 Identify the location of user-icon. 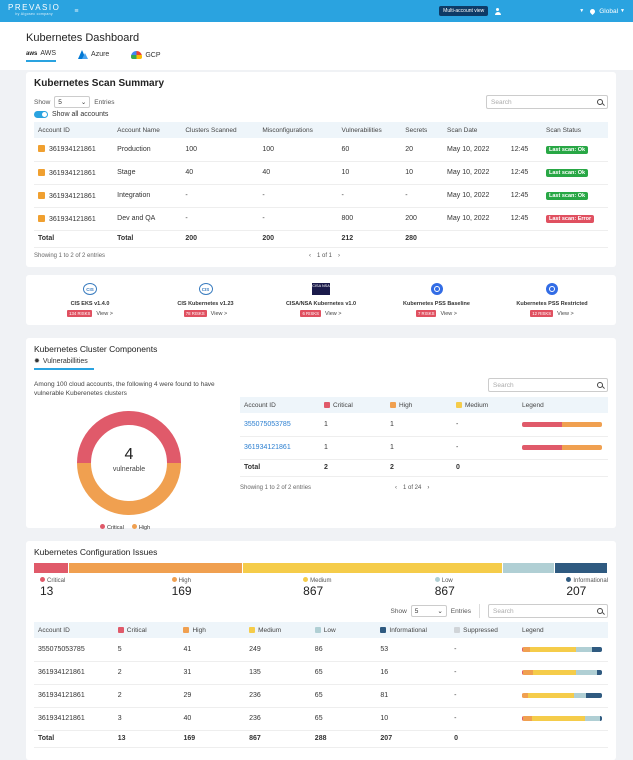
(497, 11).